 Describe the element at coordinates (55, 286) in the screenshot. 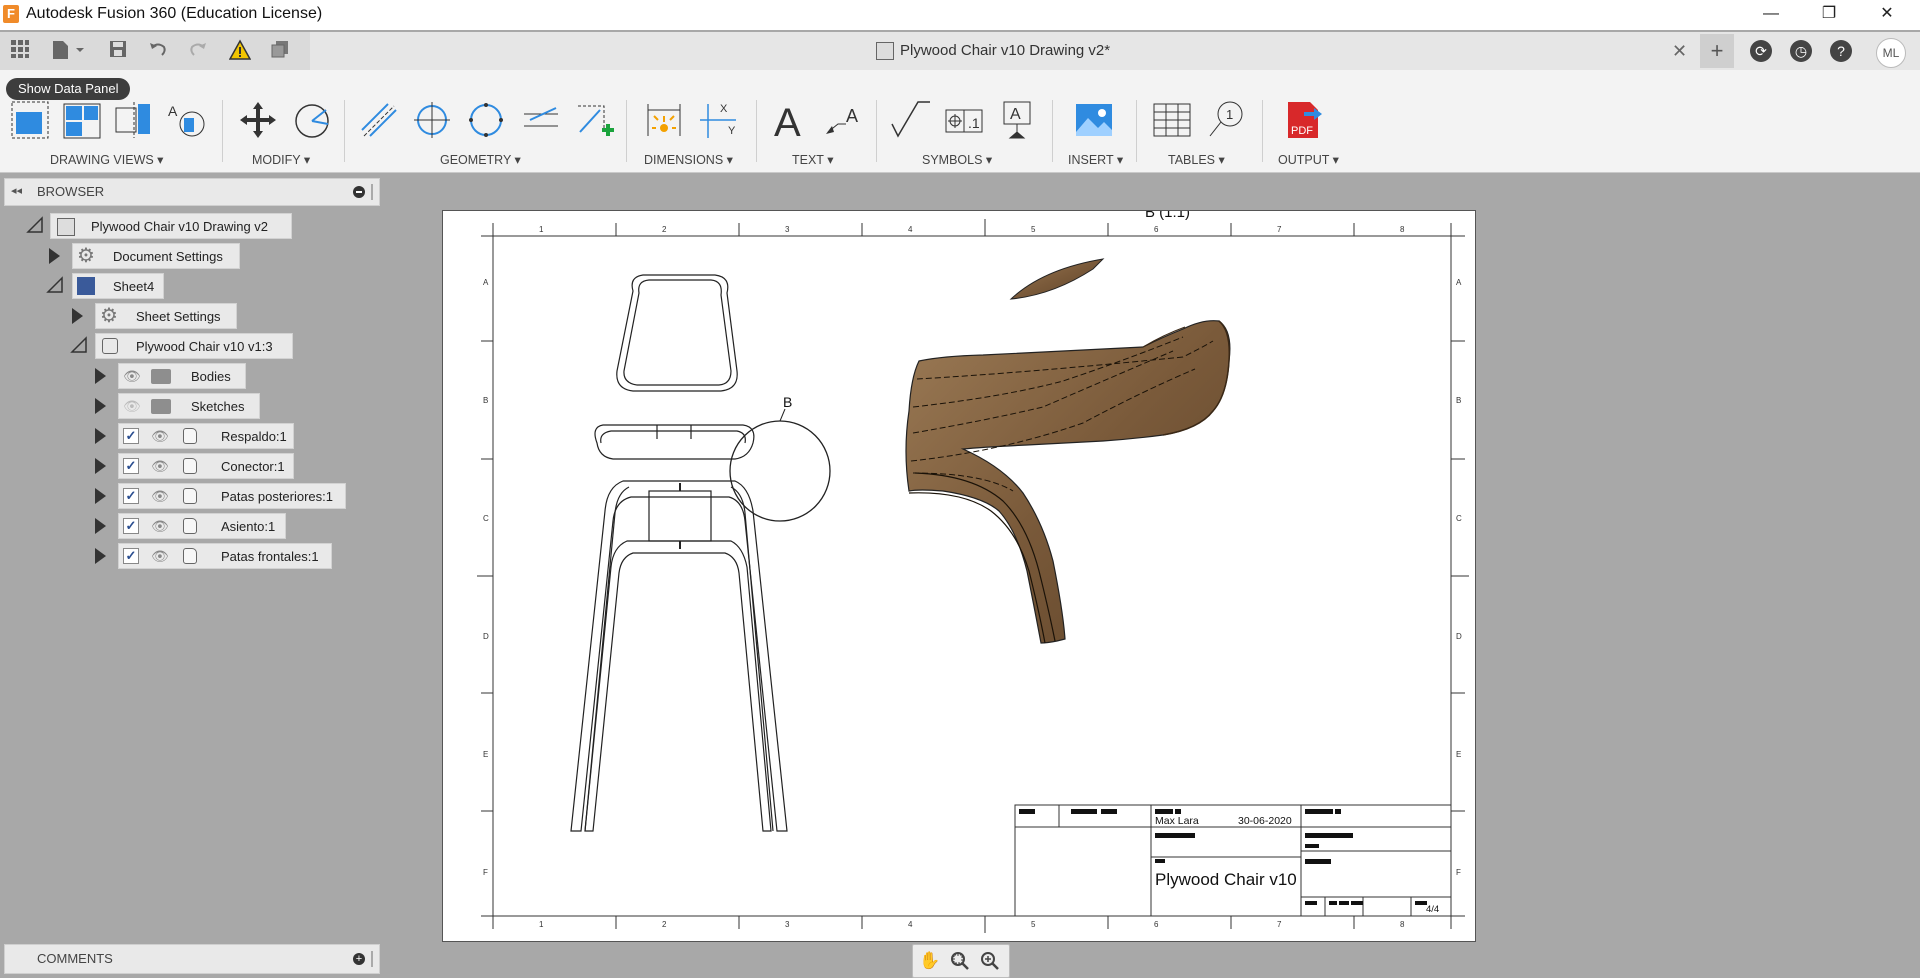

I see `tree-expand-sheet` at that location.